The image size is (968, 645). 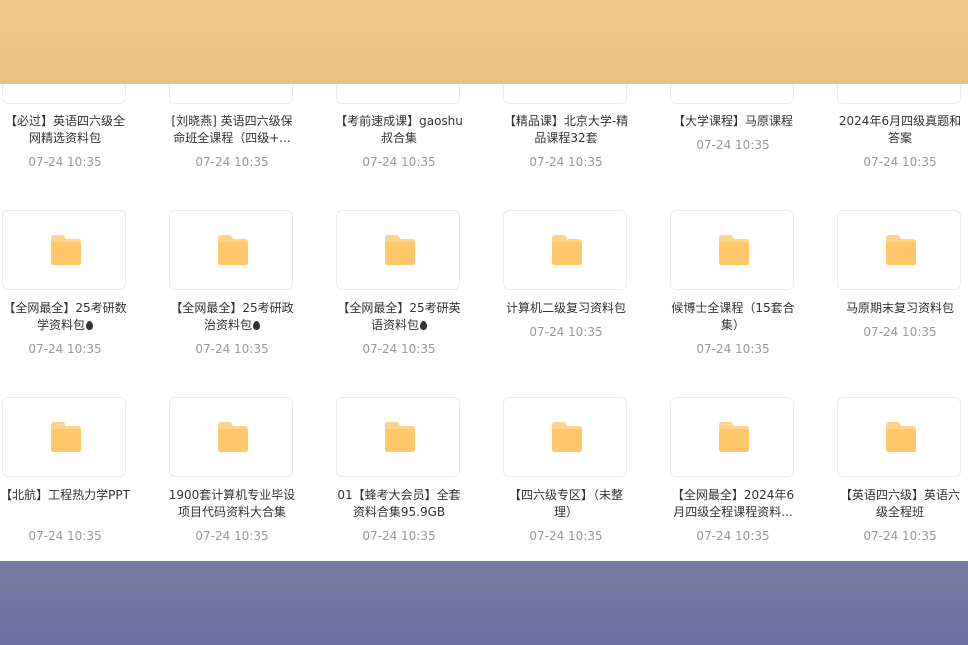 What do you see at coordinates (733, 317) in the screenshot?
I see `folder-name: 候博士全课程（15套合集）` at bounding box center [733, 317].